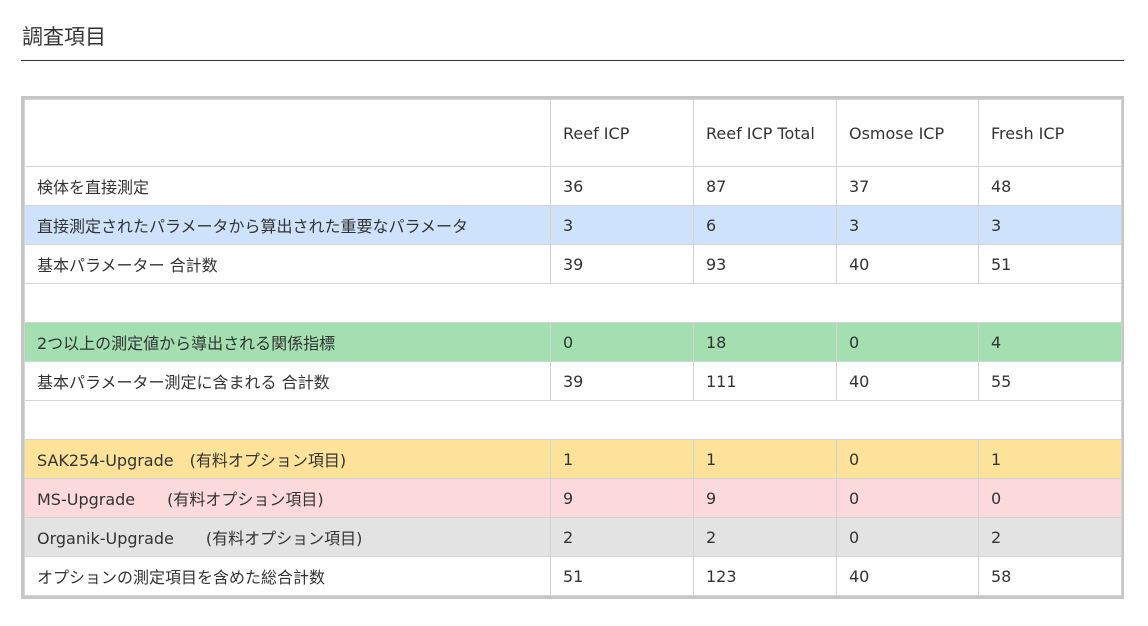  I want to click on cell-fresh-icp: 0, so click(1050, 498).